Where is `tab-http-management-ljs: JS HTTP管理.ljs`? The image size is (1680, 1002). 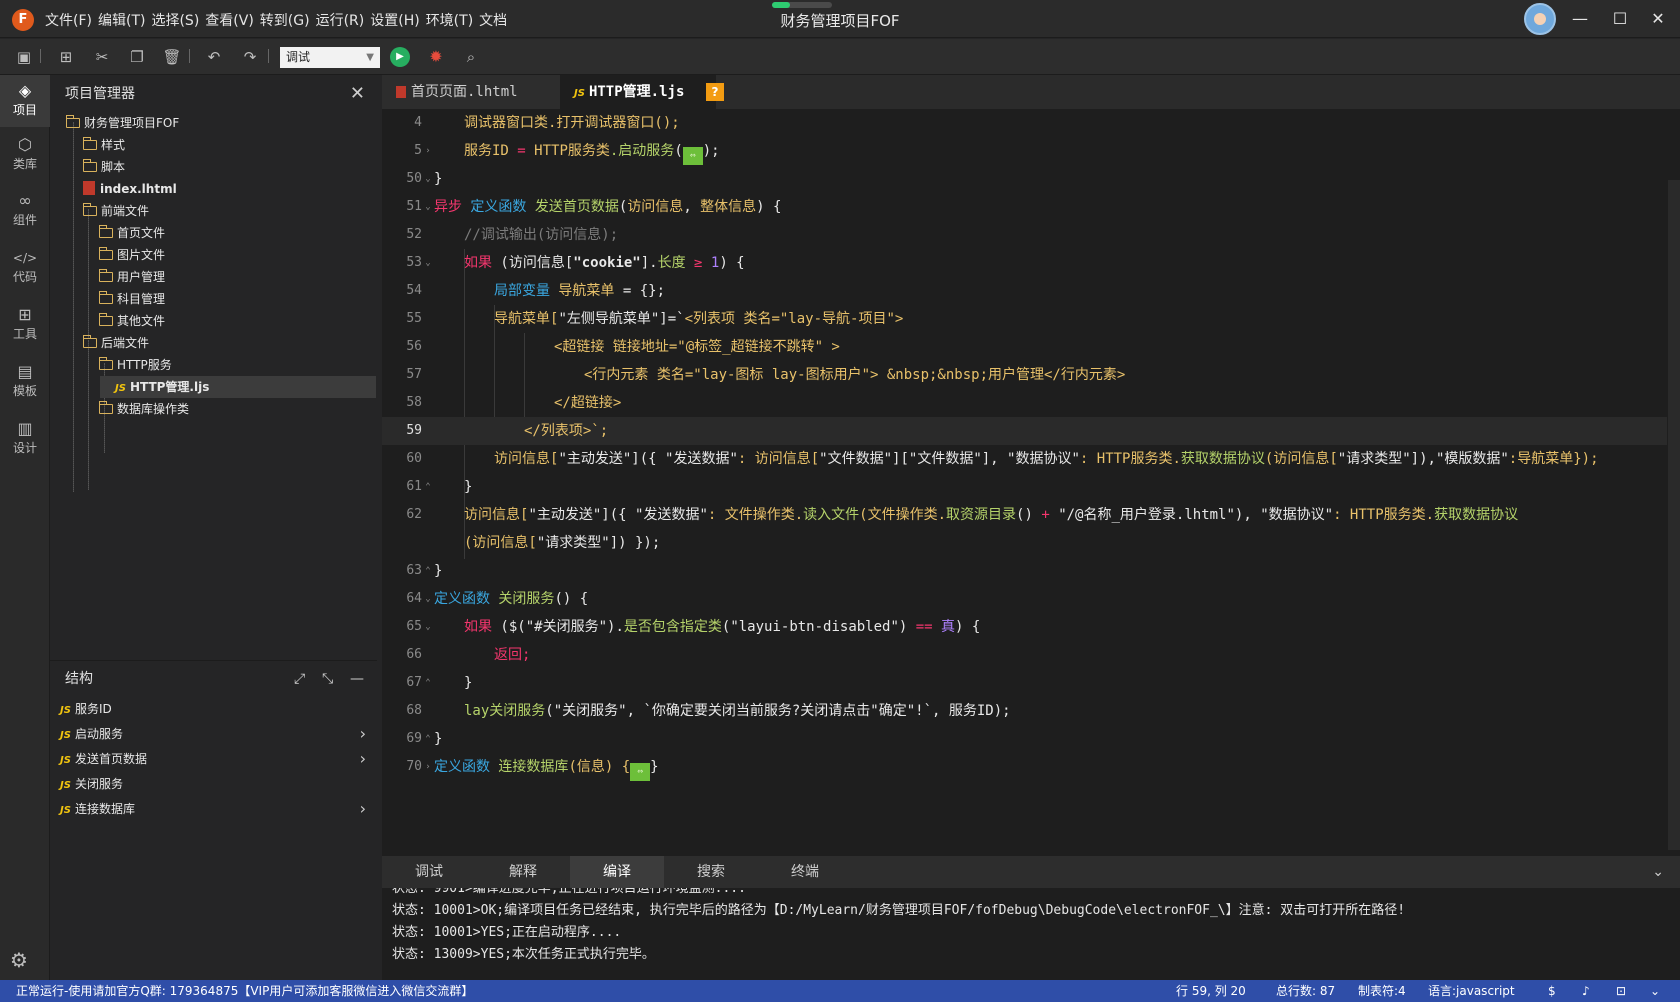
tab-http-management-ljs: JS HTTP管理.ljs is located at coordinates (638, 92).